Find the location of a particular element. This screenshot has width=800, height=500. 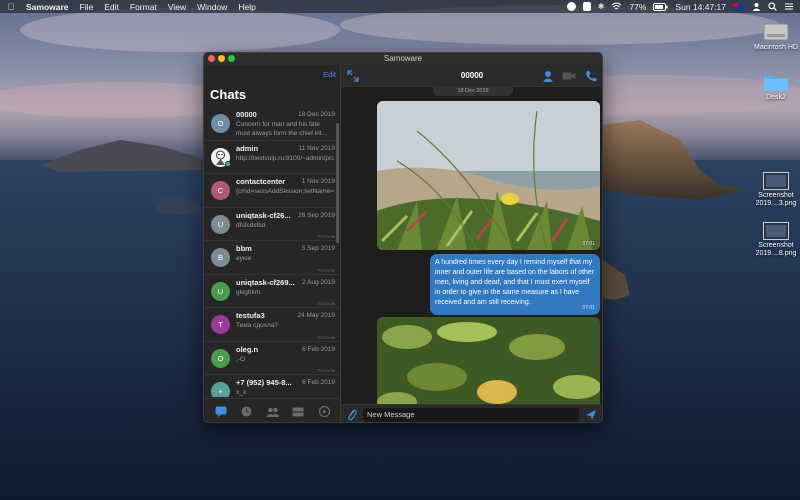

chat-name: bbm is located at coordinates (244, 248).